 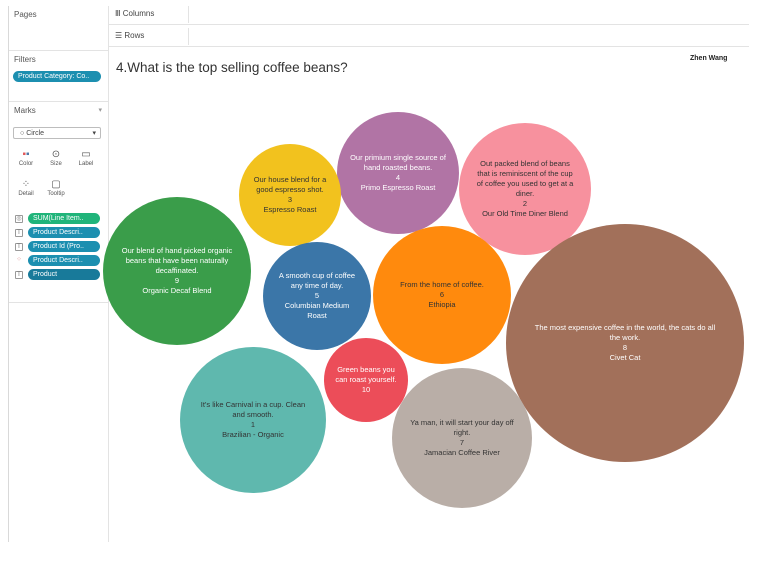 I want to click on columns-shelf-label: Ⅲ Columns, so click(x=135, y=13).